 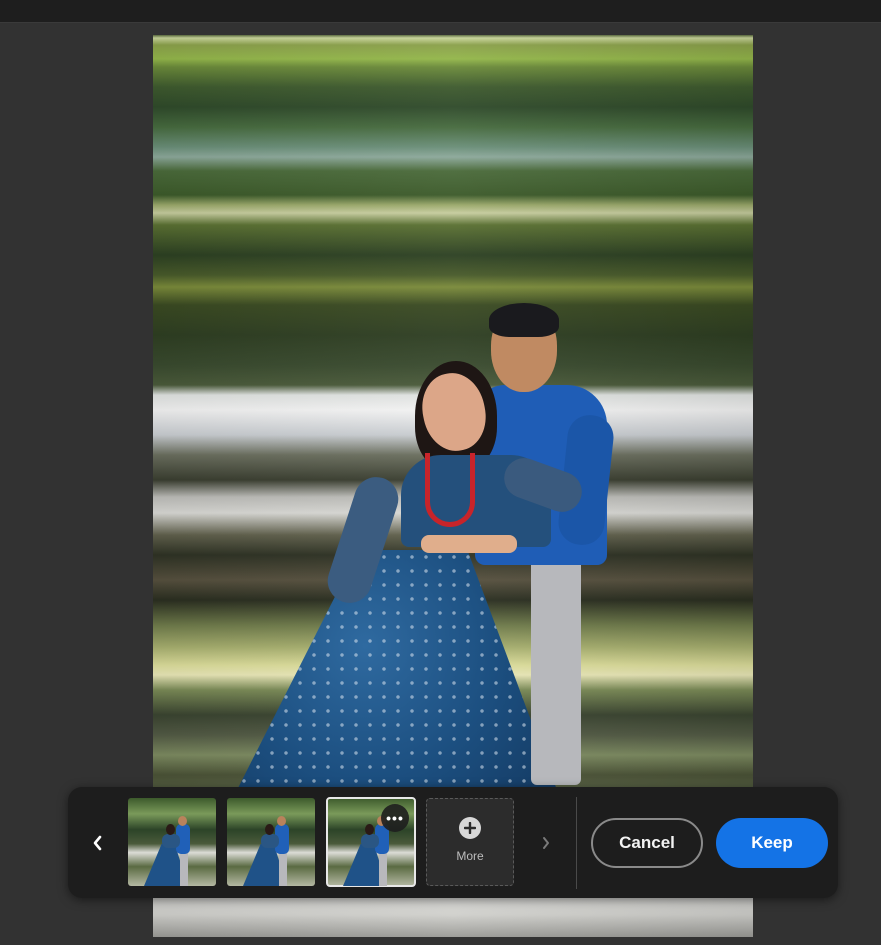 What do you see at coordinates (772, 843) in the screenshot?
I see `keep-button: Keep` at bounding box center [772, 843].